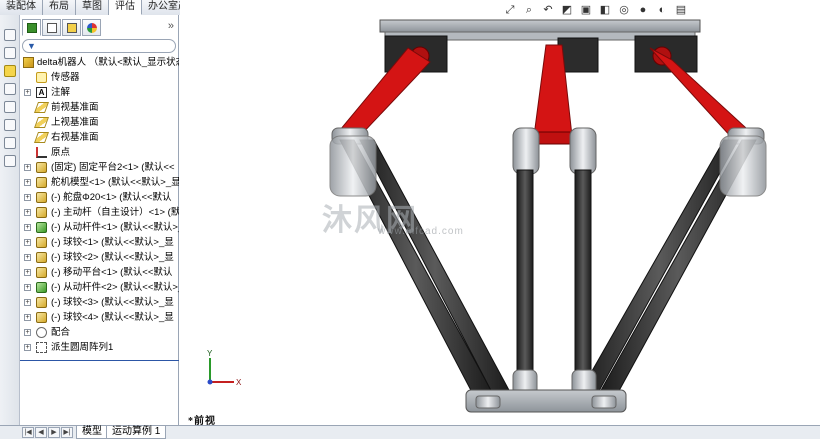  I want to click on filter-icon: ▼, so click(31, 46).